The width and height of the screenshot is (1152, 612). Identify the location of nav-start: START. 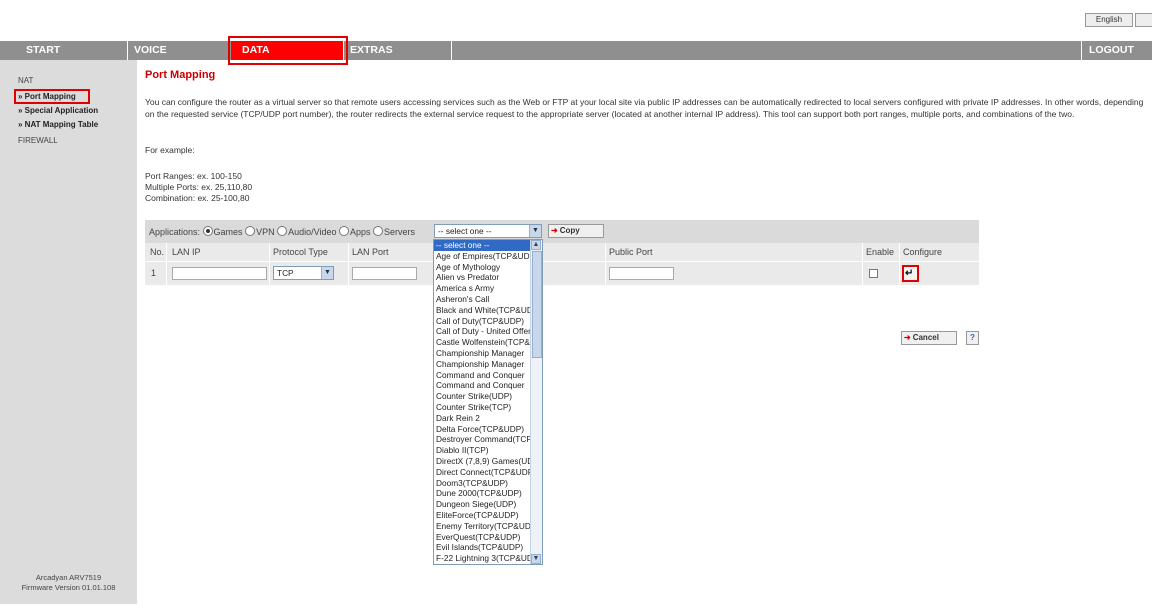
(73, 50).